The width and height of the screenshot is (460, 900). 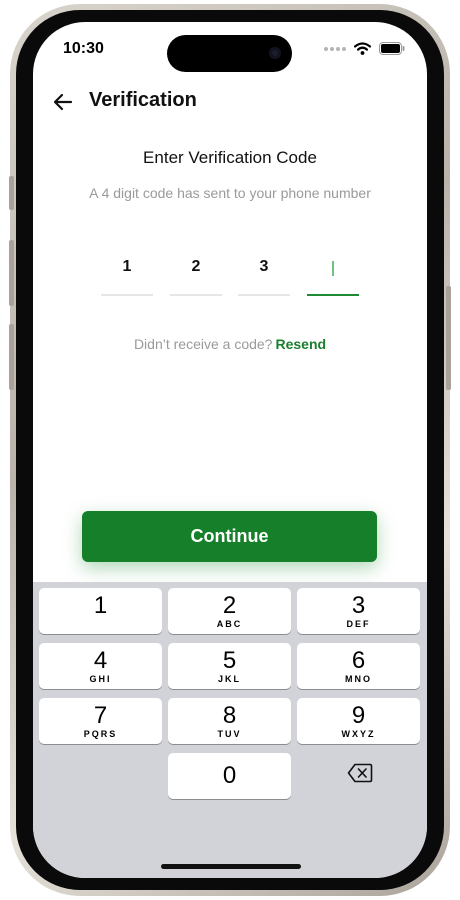 I want to click on key-letters: MNO, so click(x=358, y=679).